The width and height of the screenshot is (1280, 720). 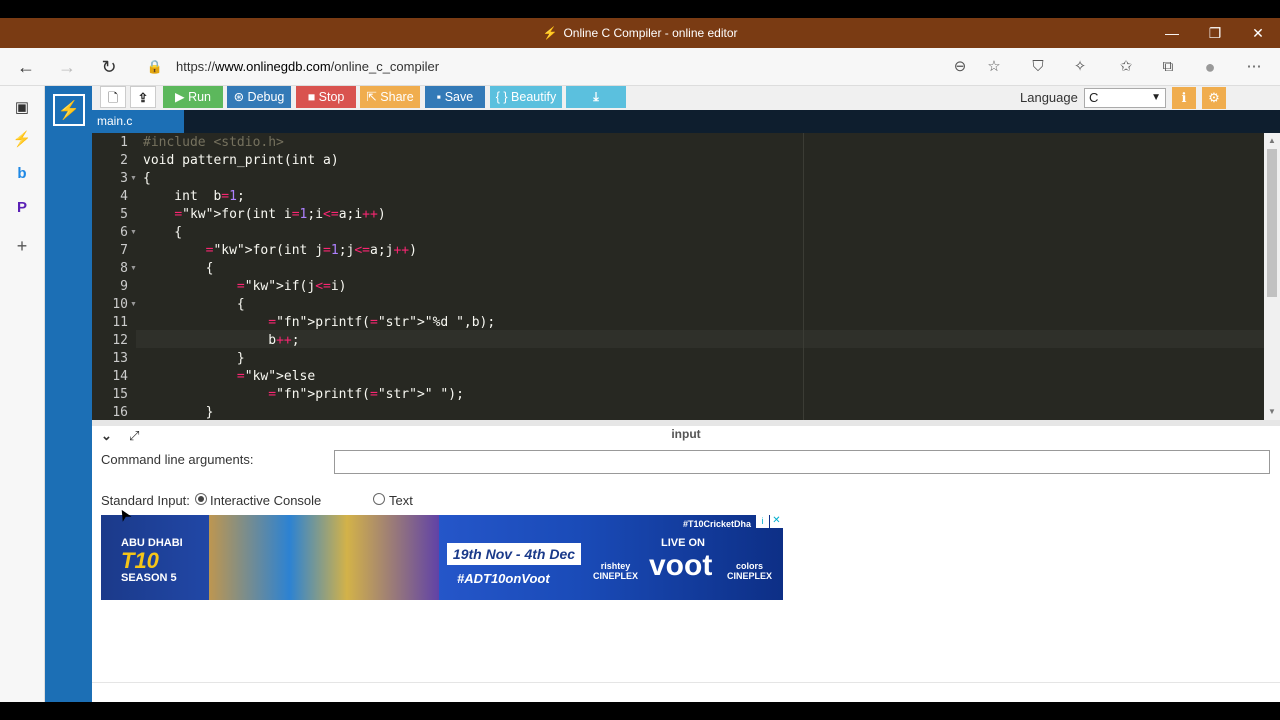 I want to click on download-icon: ⤓, so click(x=596, y=97).